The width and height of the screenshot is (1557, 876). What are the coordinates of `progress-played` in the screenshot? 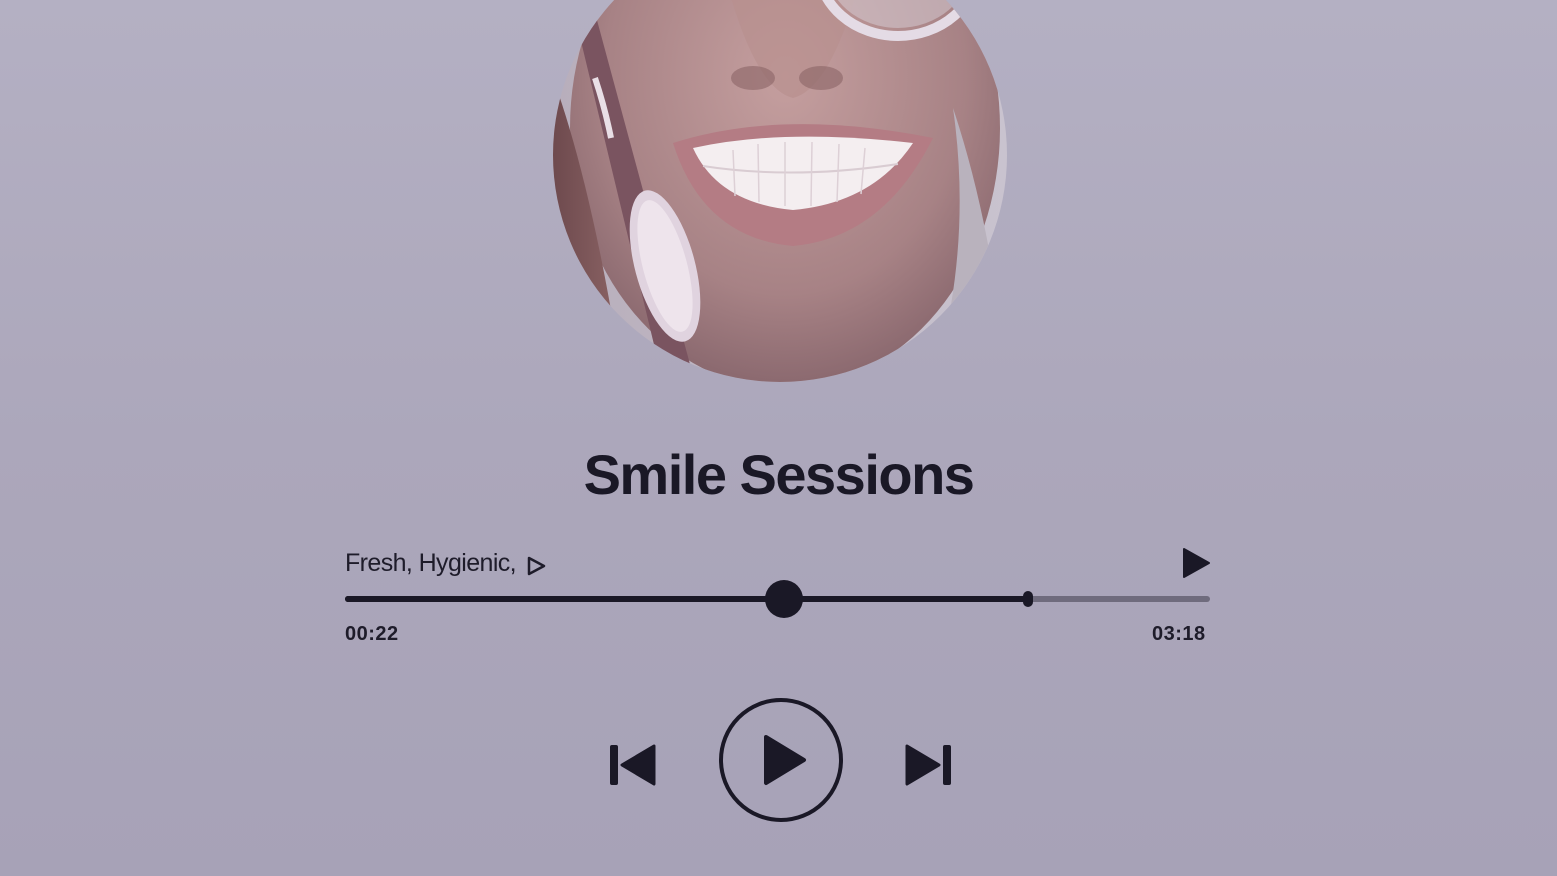 It's located at (564, 599).